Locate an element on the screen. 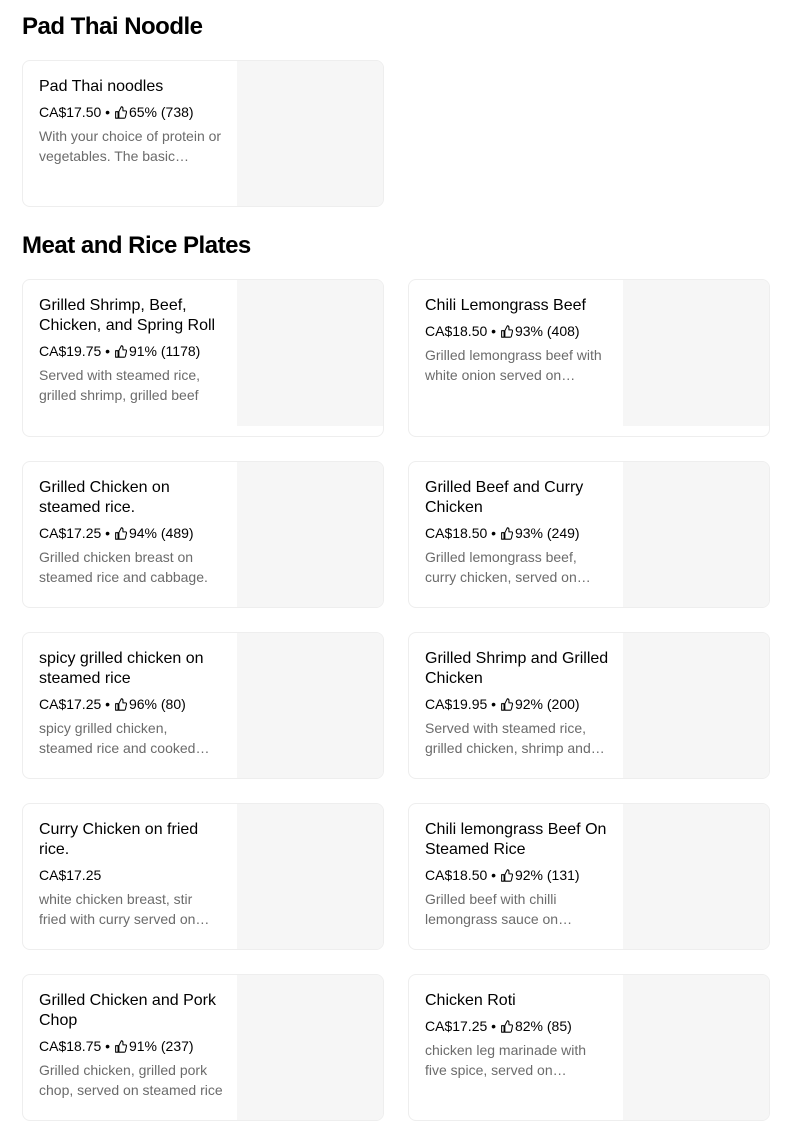 The image size is (804, 1121). menu-item-name: Curry Chicken on fried rice. is located at coordinates (119, 839).